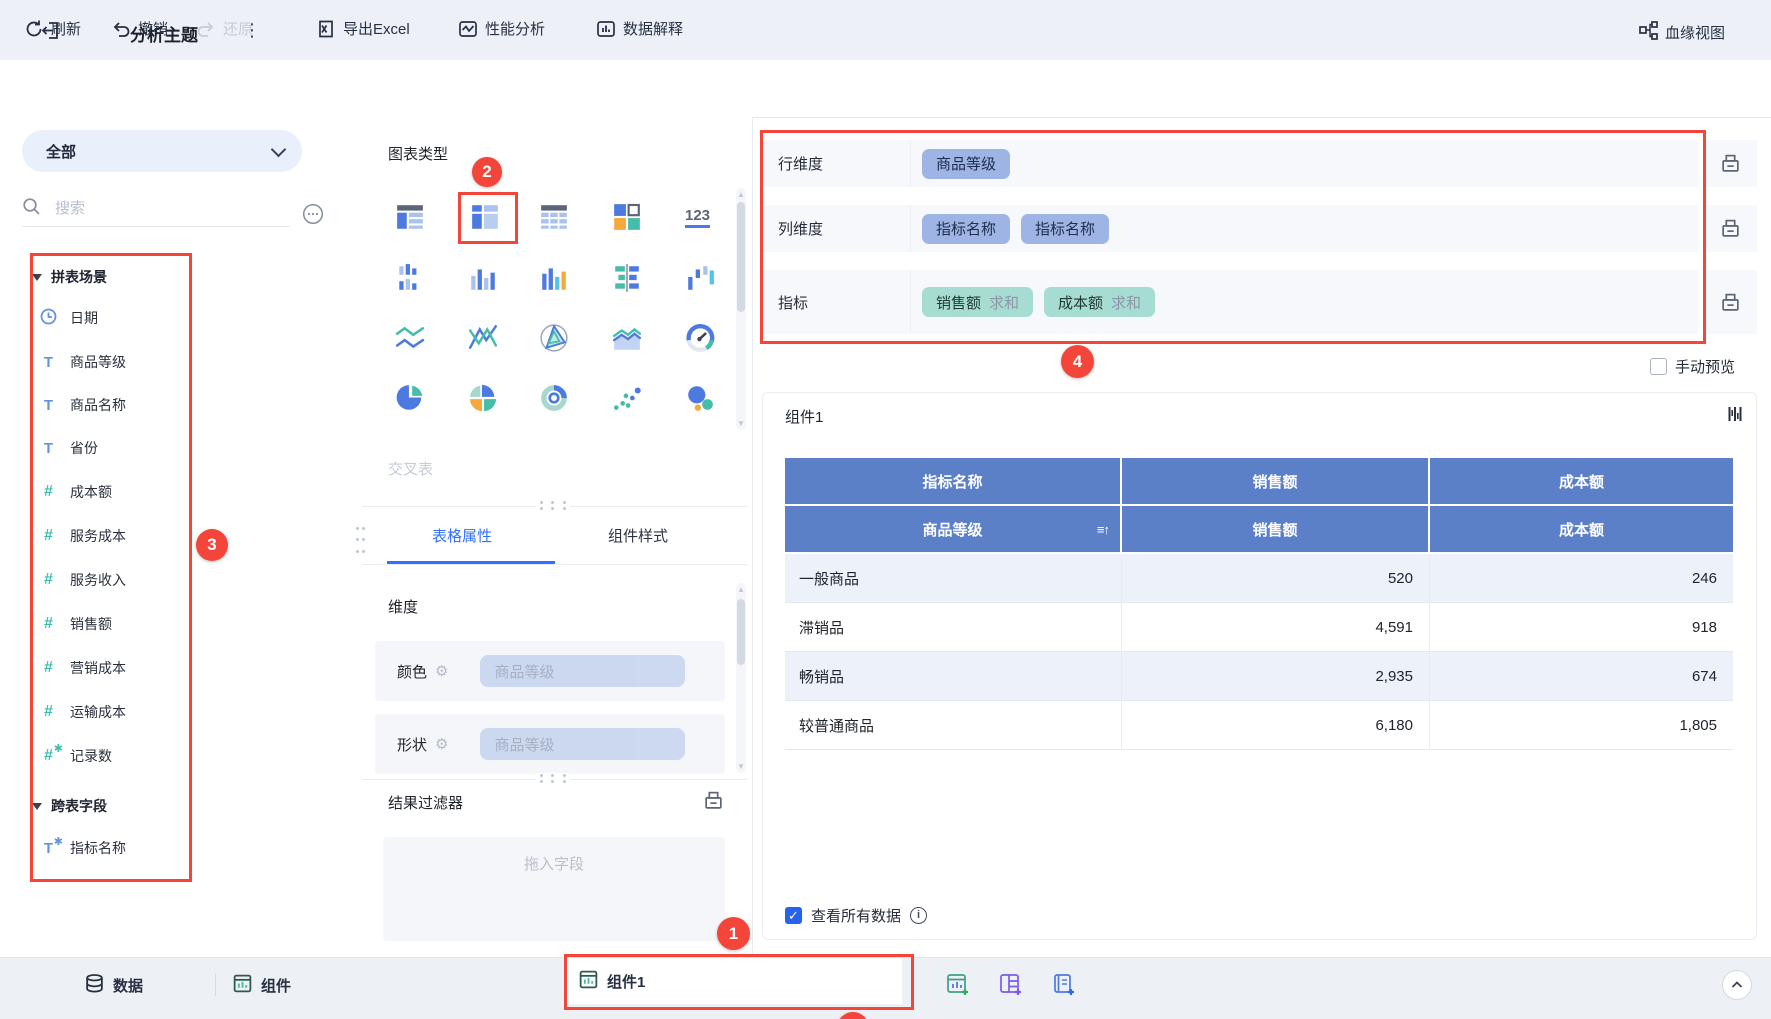  I want to click on row-dimension-shelf: 行维度 商品等级, so click(1230, 163).